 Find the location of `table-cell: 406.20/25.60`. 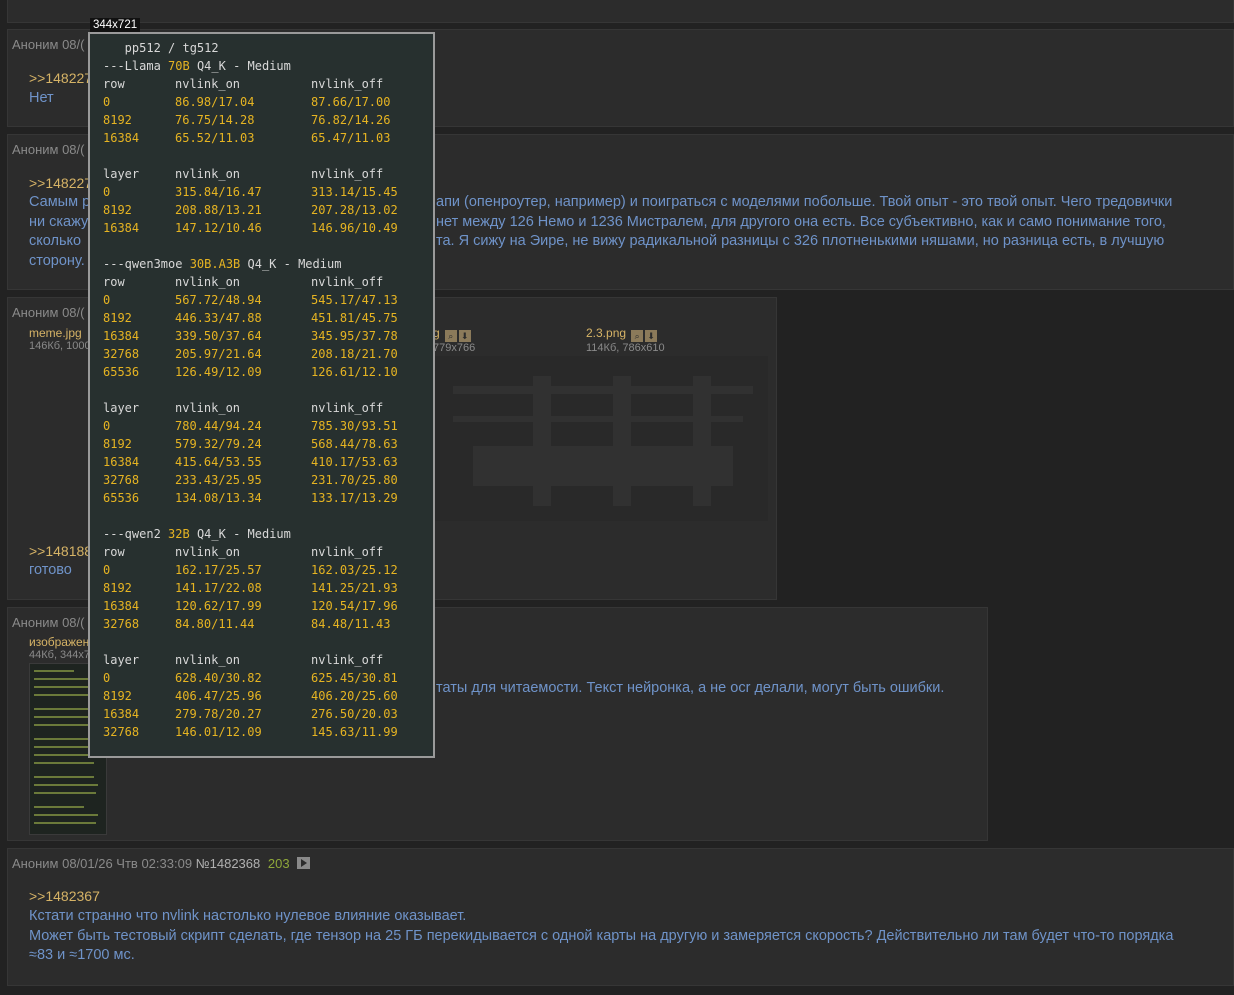

table-cell: 406.20/25.60 is located at coordinates (354, 696).